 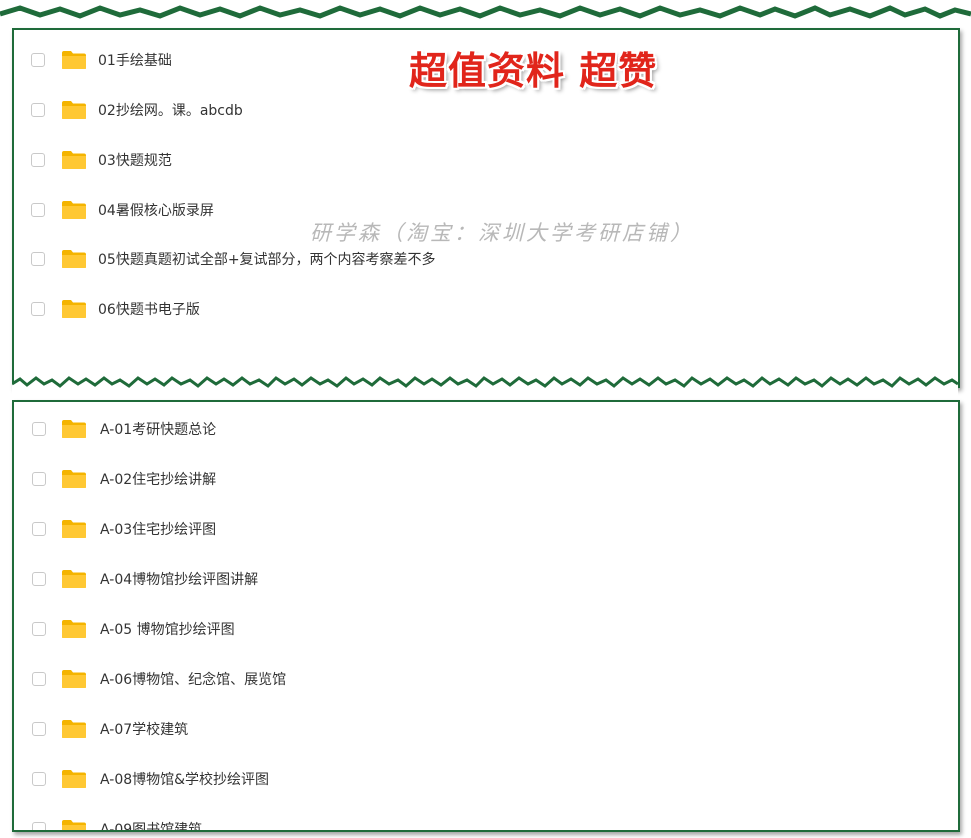 I want to click on folder-name: A-01考研快题总论, so click(x=158, y=429).